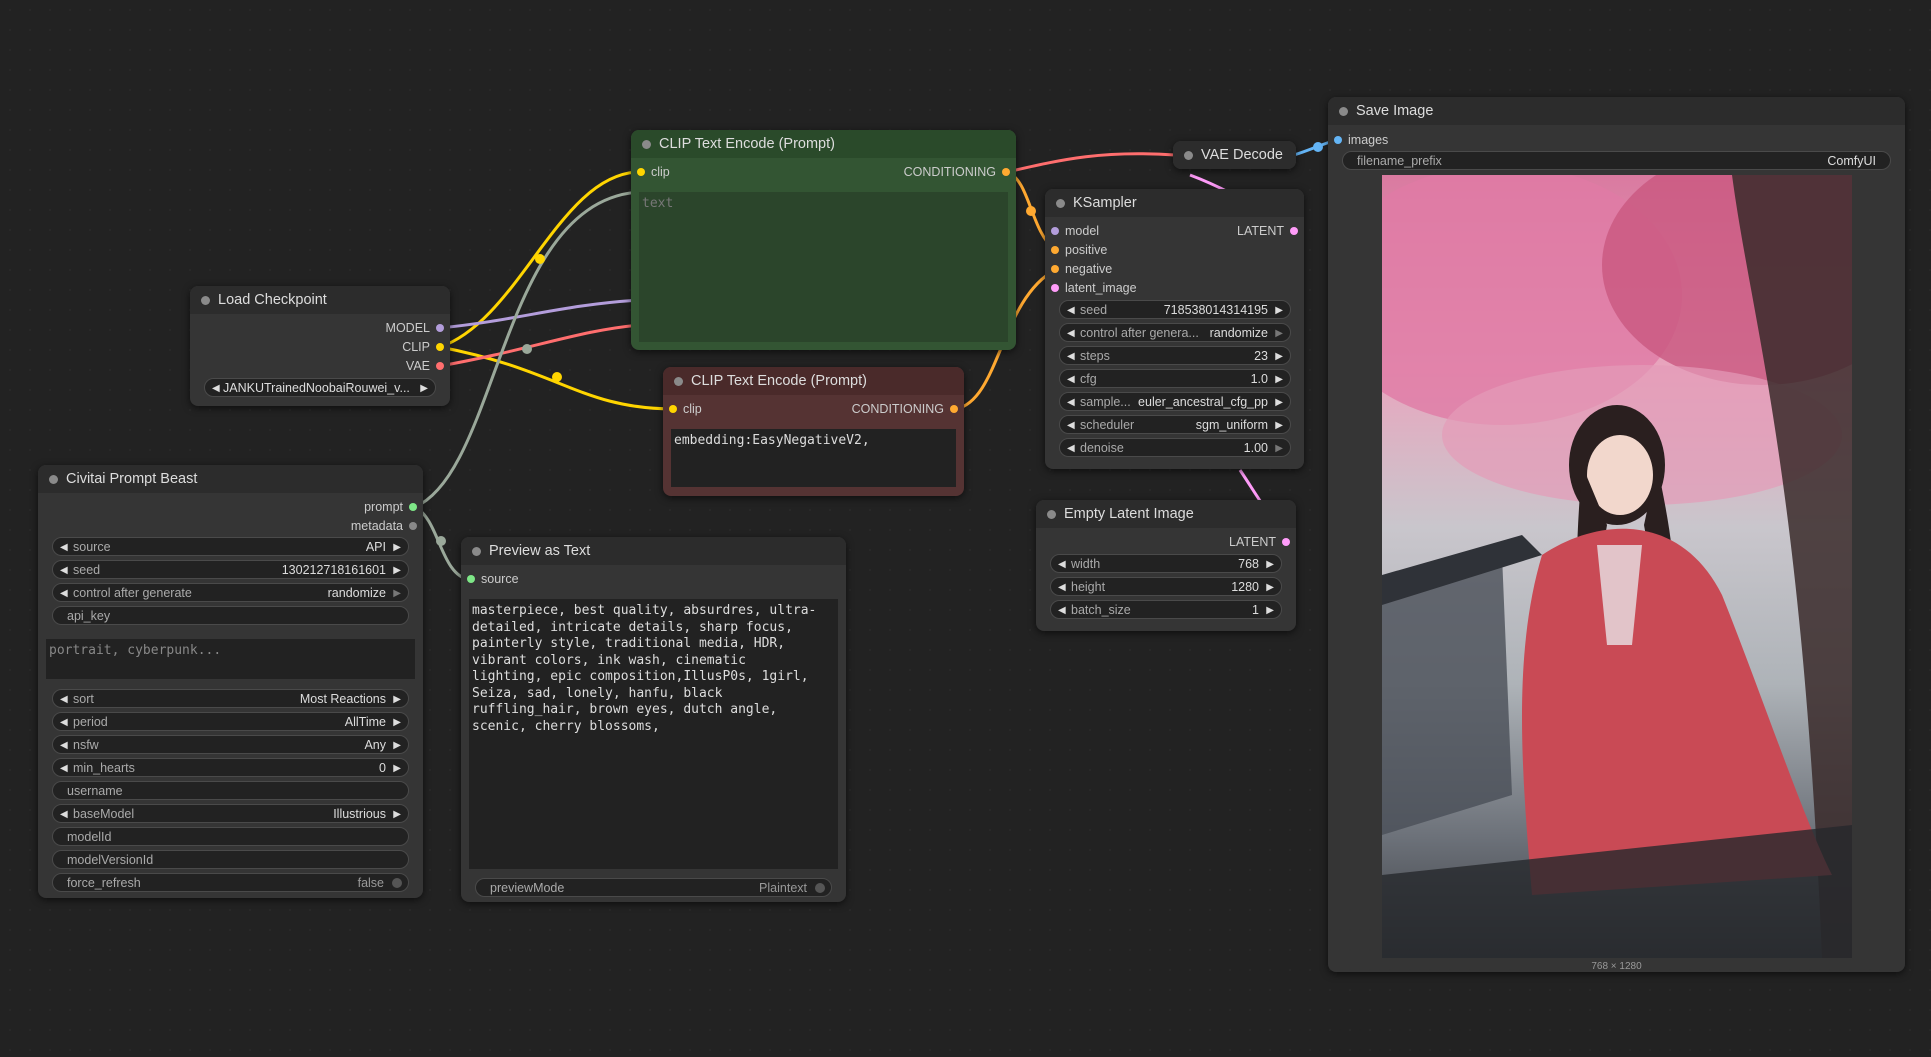  Describe the element at coordinates (1175, 332) in the screenshot. I see `control-after-generate-widget: ◀ control after genera... randomize ▶` at that location.